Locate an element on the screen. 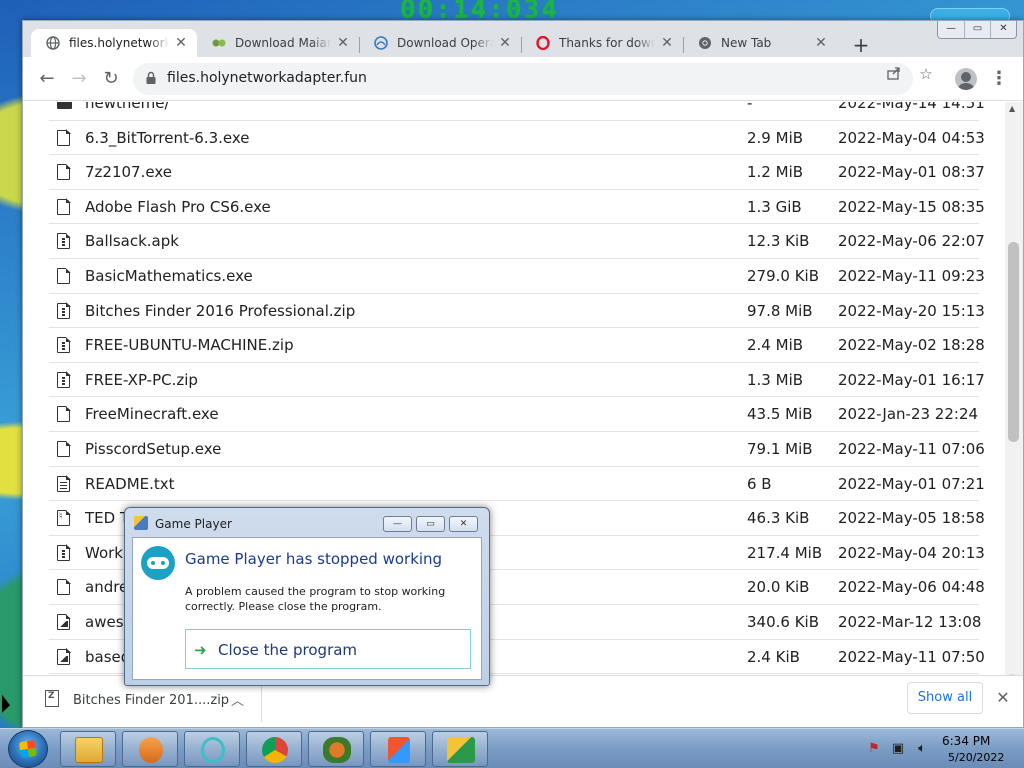 Image resolution: width=1024 pixels, height=768 pixels. address-bar: files.holynetworkadapter.fun is located at coordinates (523, 79).